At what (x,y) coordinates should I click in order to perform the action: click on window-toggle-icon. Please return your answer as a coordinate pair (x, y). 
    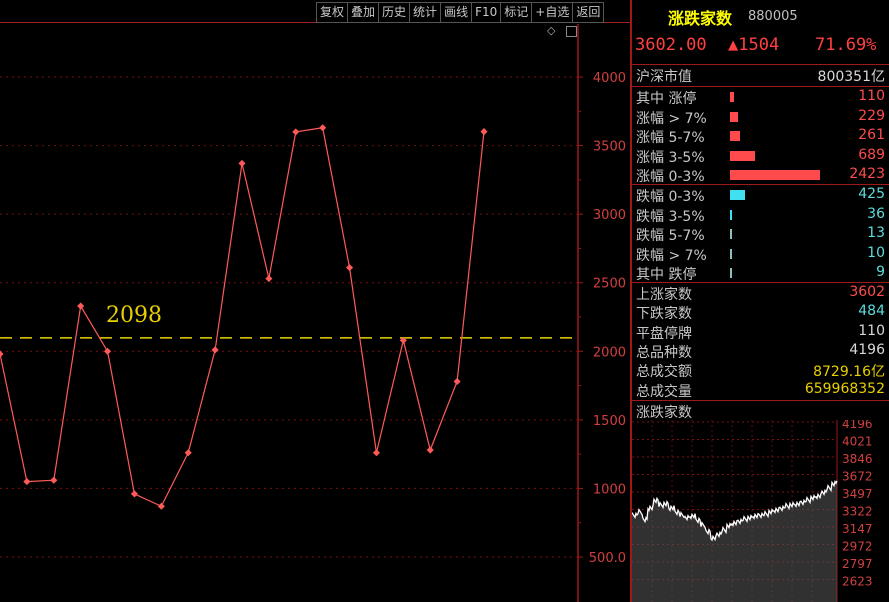
    Looking at the image, I should click on (571, 31).